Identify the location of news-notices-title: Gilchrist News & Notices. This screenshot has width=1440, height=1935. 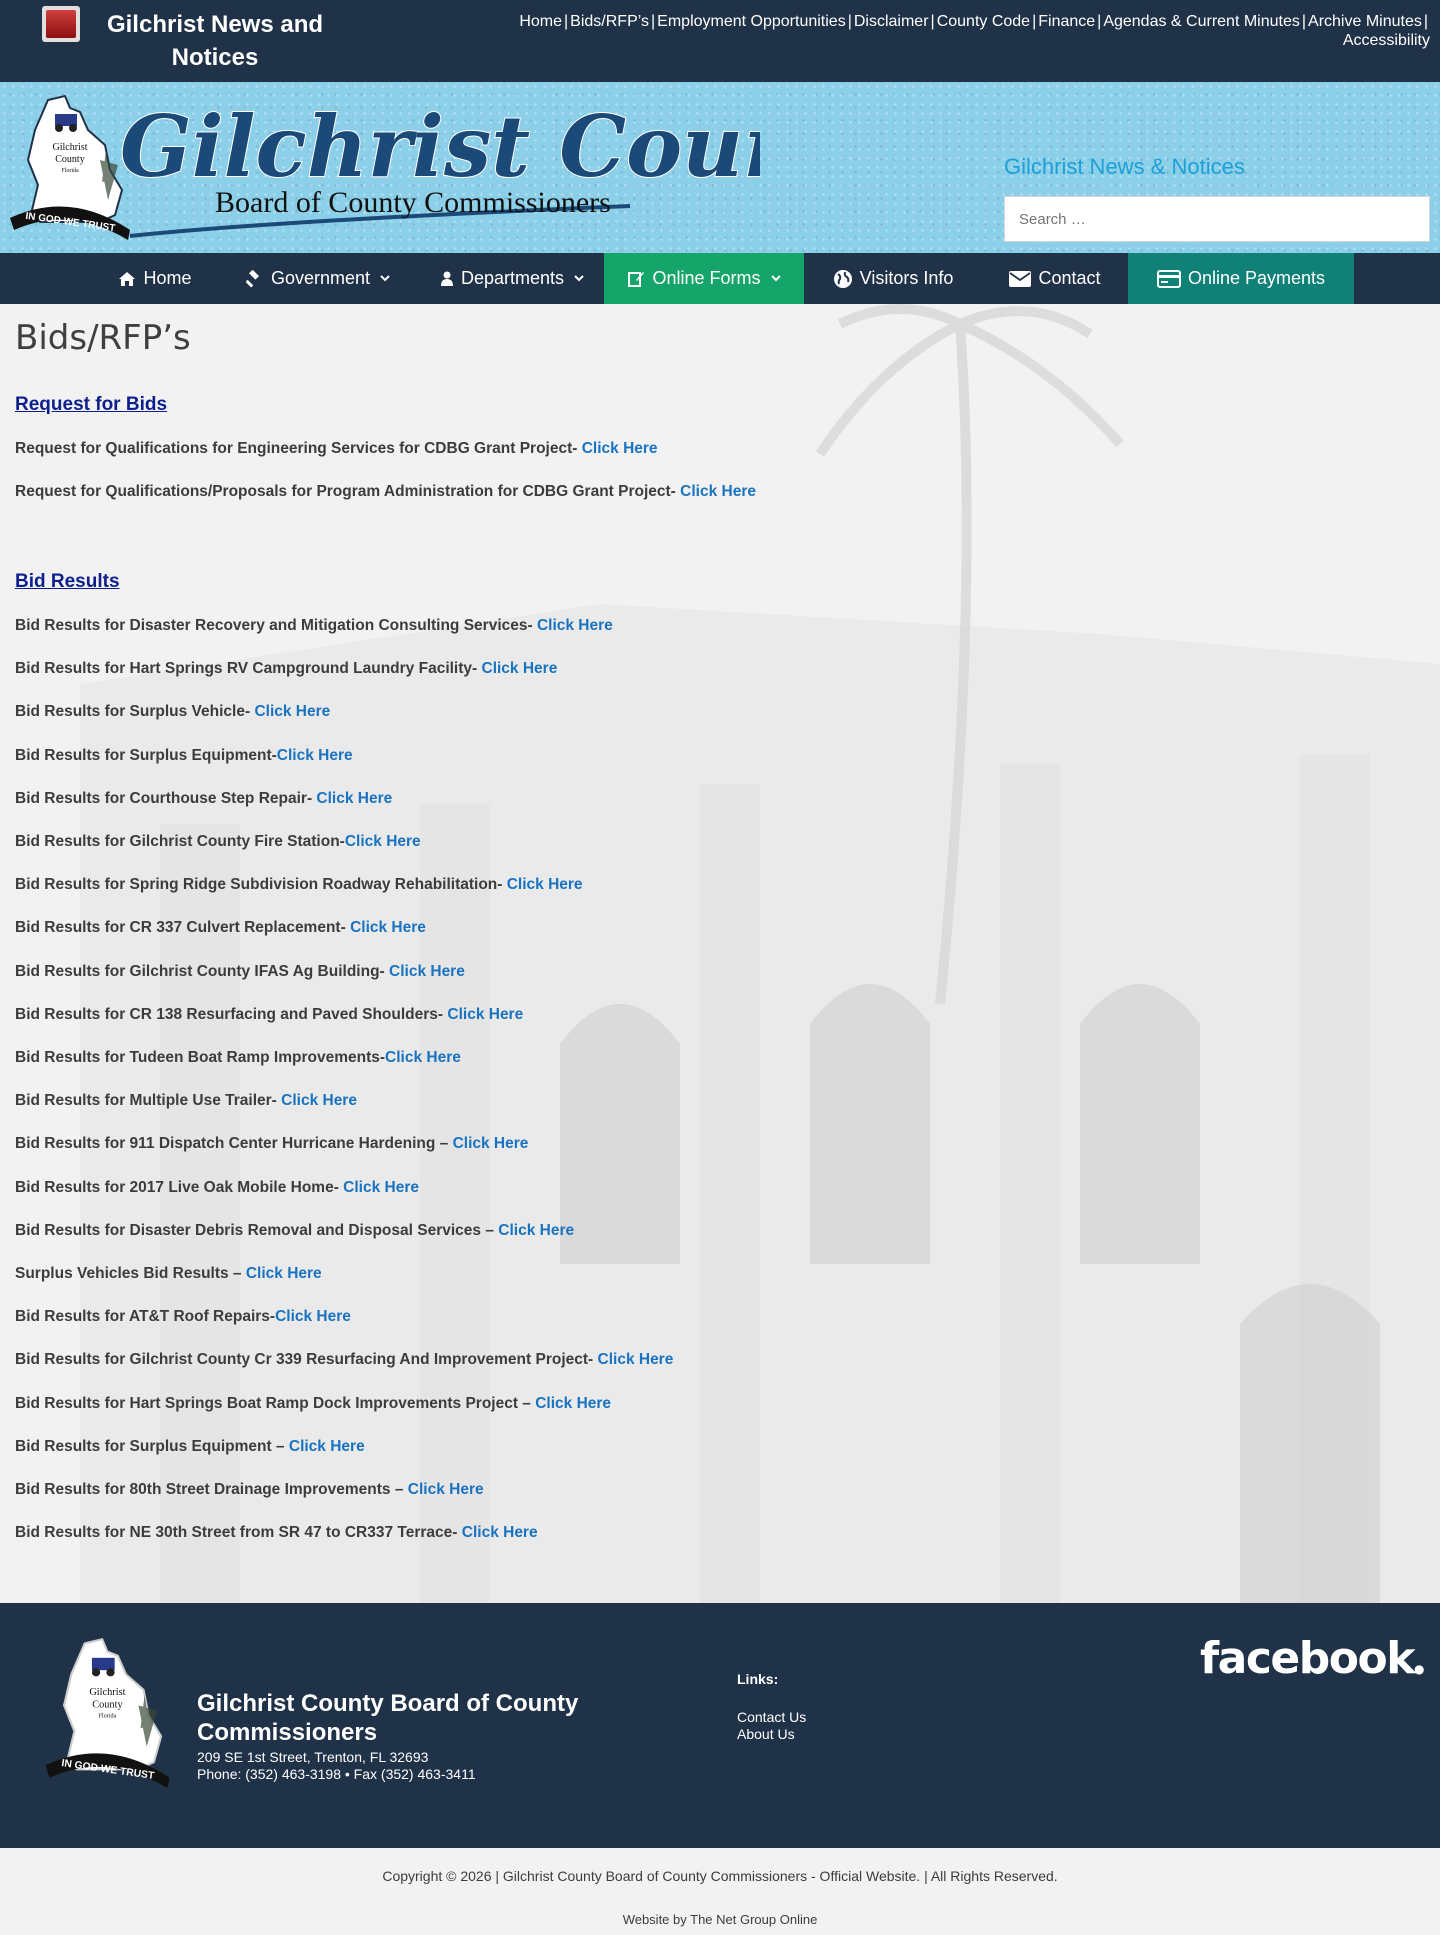
(1124, 167).